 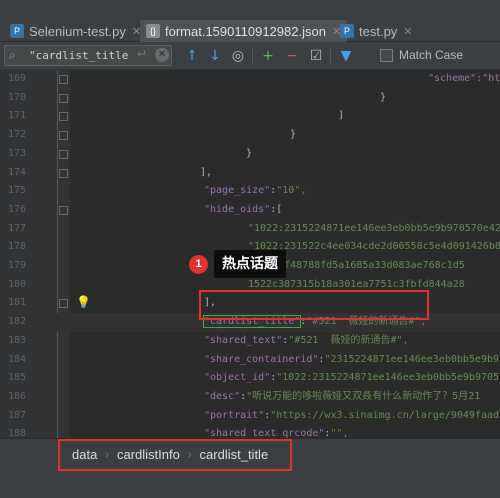 I want to click on json-key: "hide_oids", so click(x=237, y=209).